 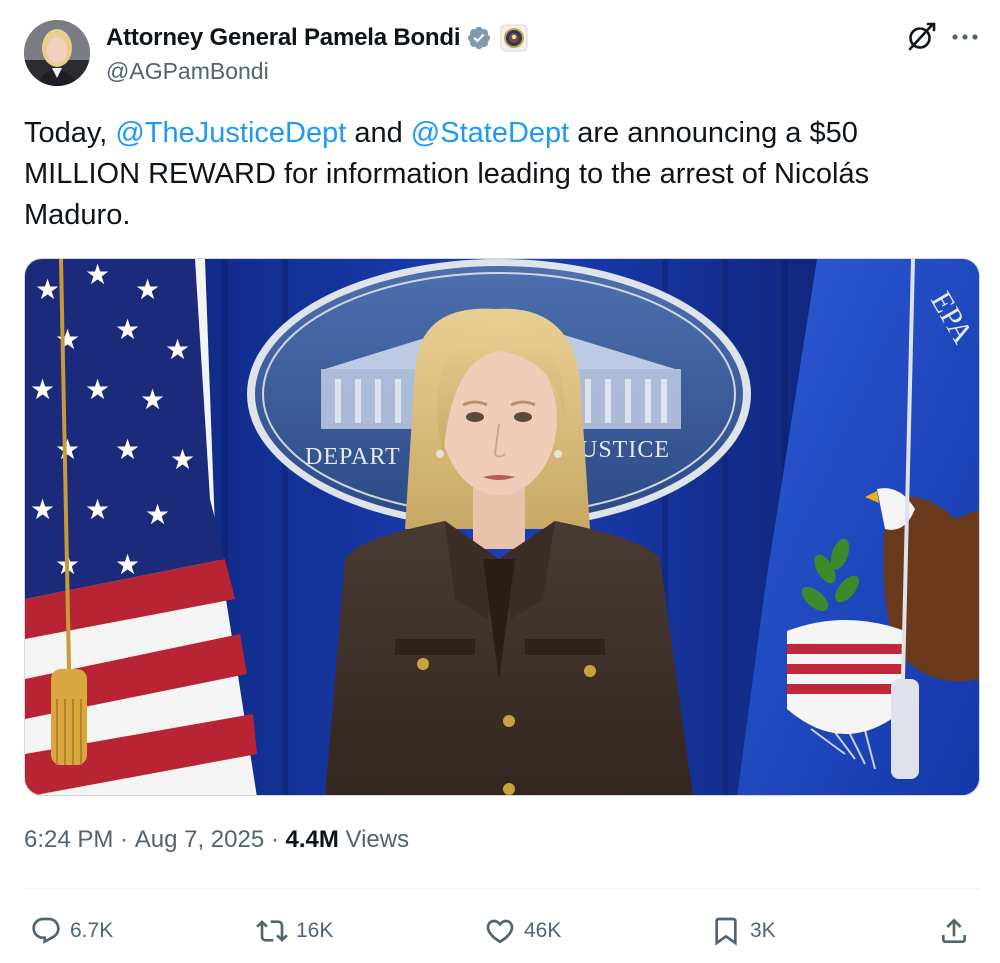 I want to click on mention-link-state-dept: @StateDept, so click(x=490, y=133).